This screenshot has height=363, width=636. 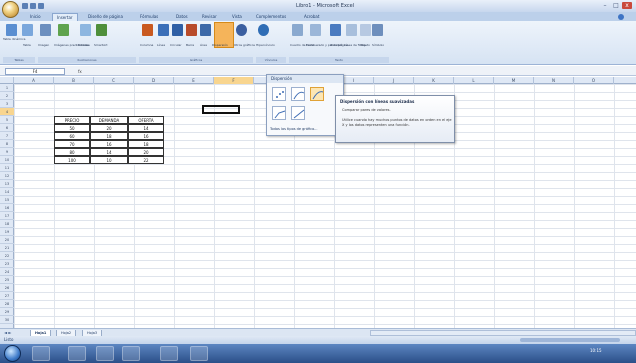 I want to click on column-header: F, so click(x=234, y=80).